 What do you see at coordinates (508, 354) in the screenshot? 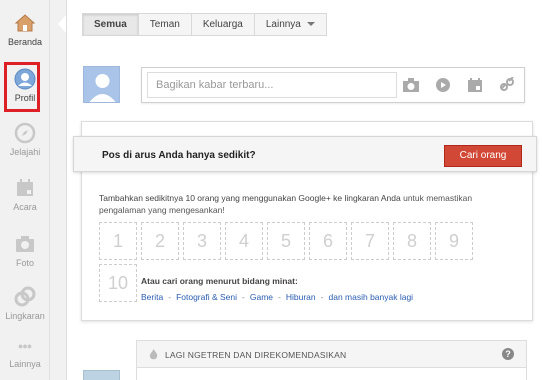
I see `help-icon: ?` at bounding box center [508, 354].